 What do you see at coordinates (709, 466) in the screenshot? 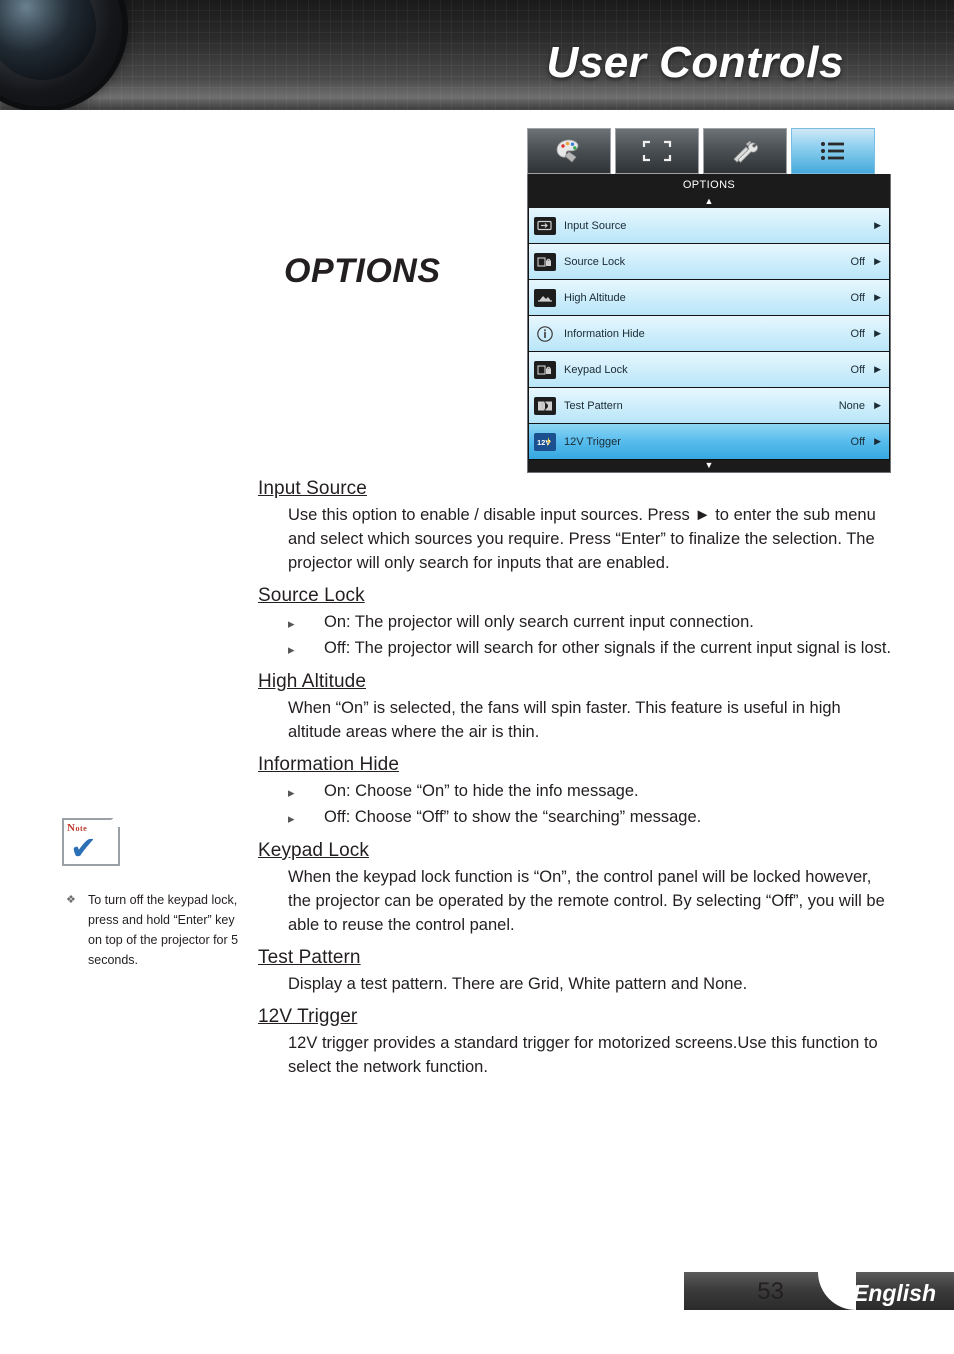
I see `triangle-down-icon: ▼` at bounding box center [709, 466].